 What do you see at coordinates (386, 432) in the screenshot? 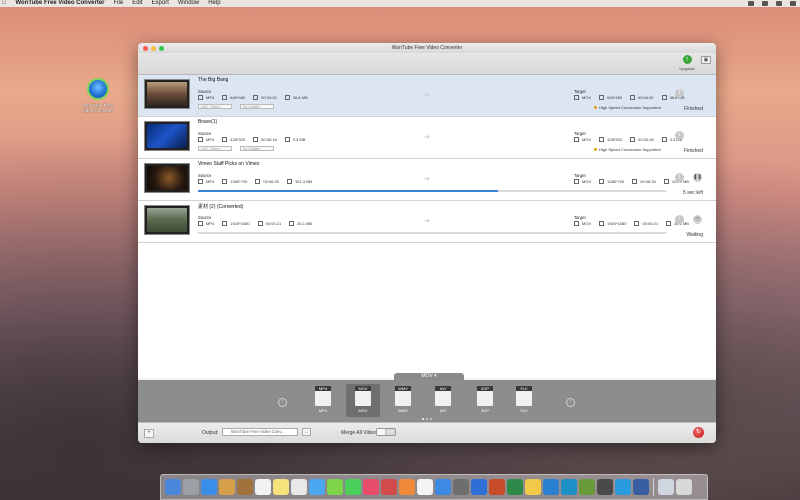
I see `merge-toggle: Off` at bounding box center [386, 432].